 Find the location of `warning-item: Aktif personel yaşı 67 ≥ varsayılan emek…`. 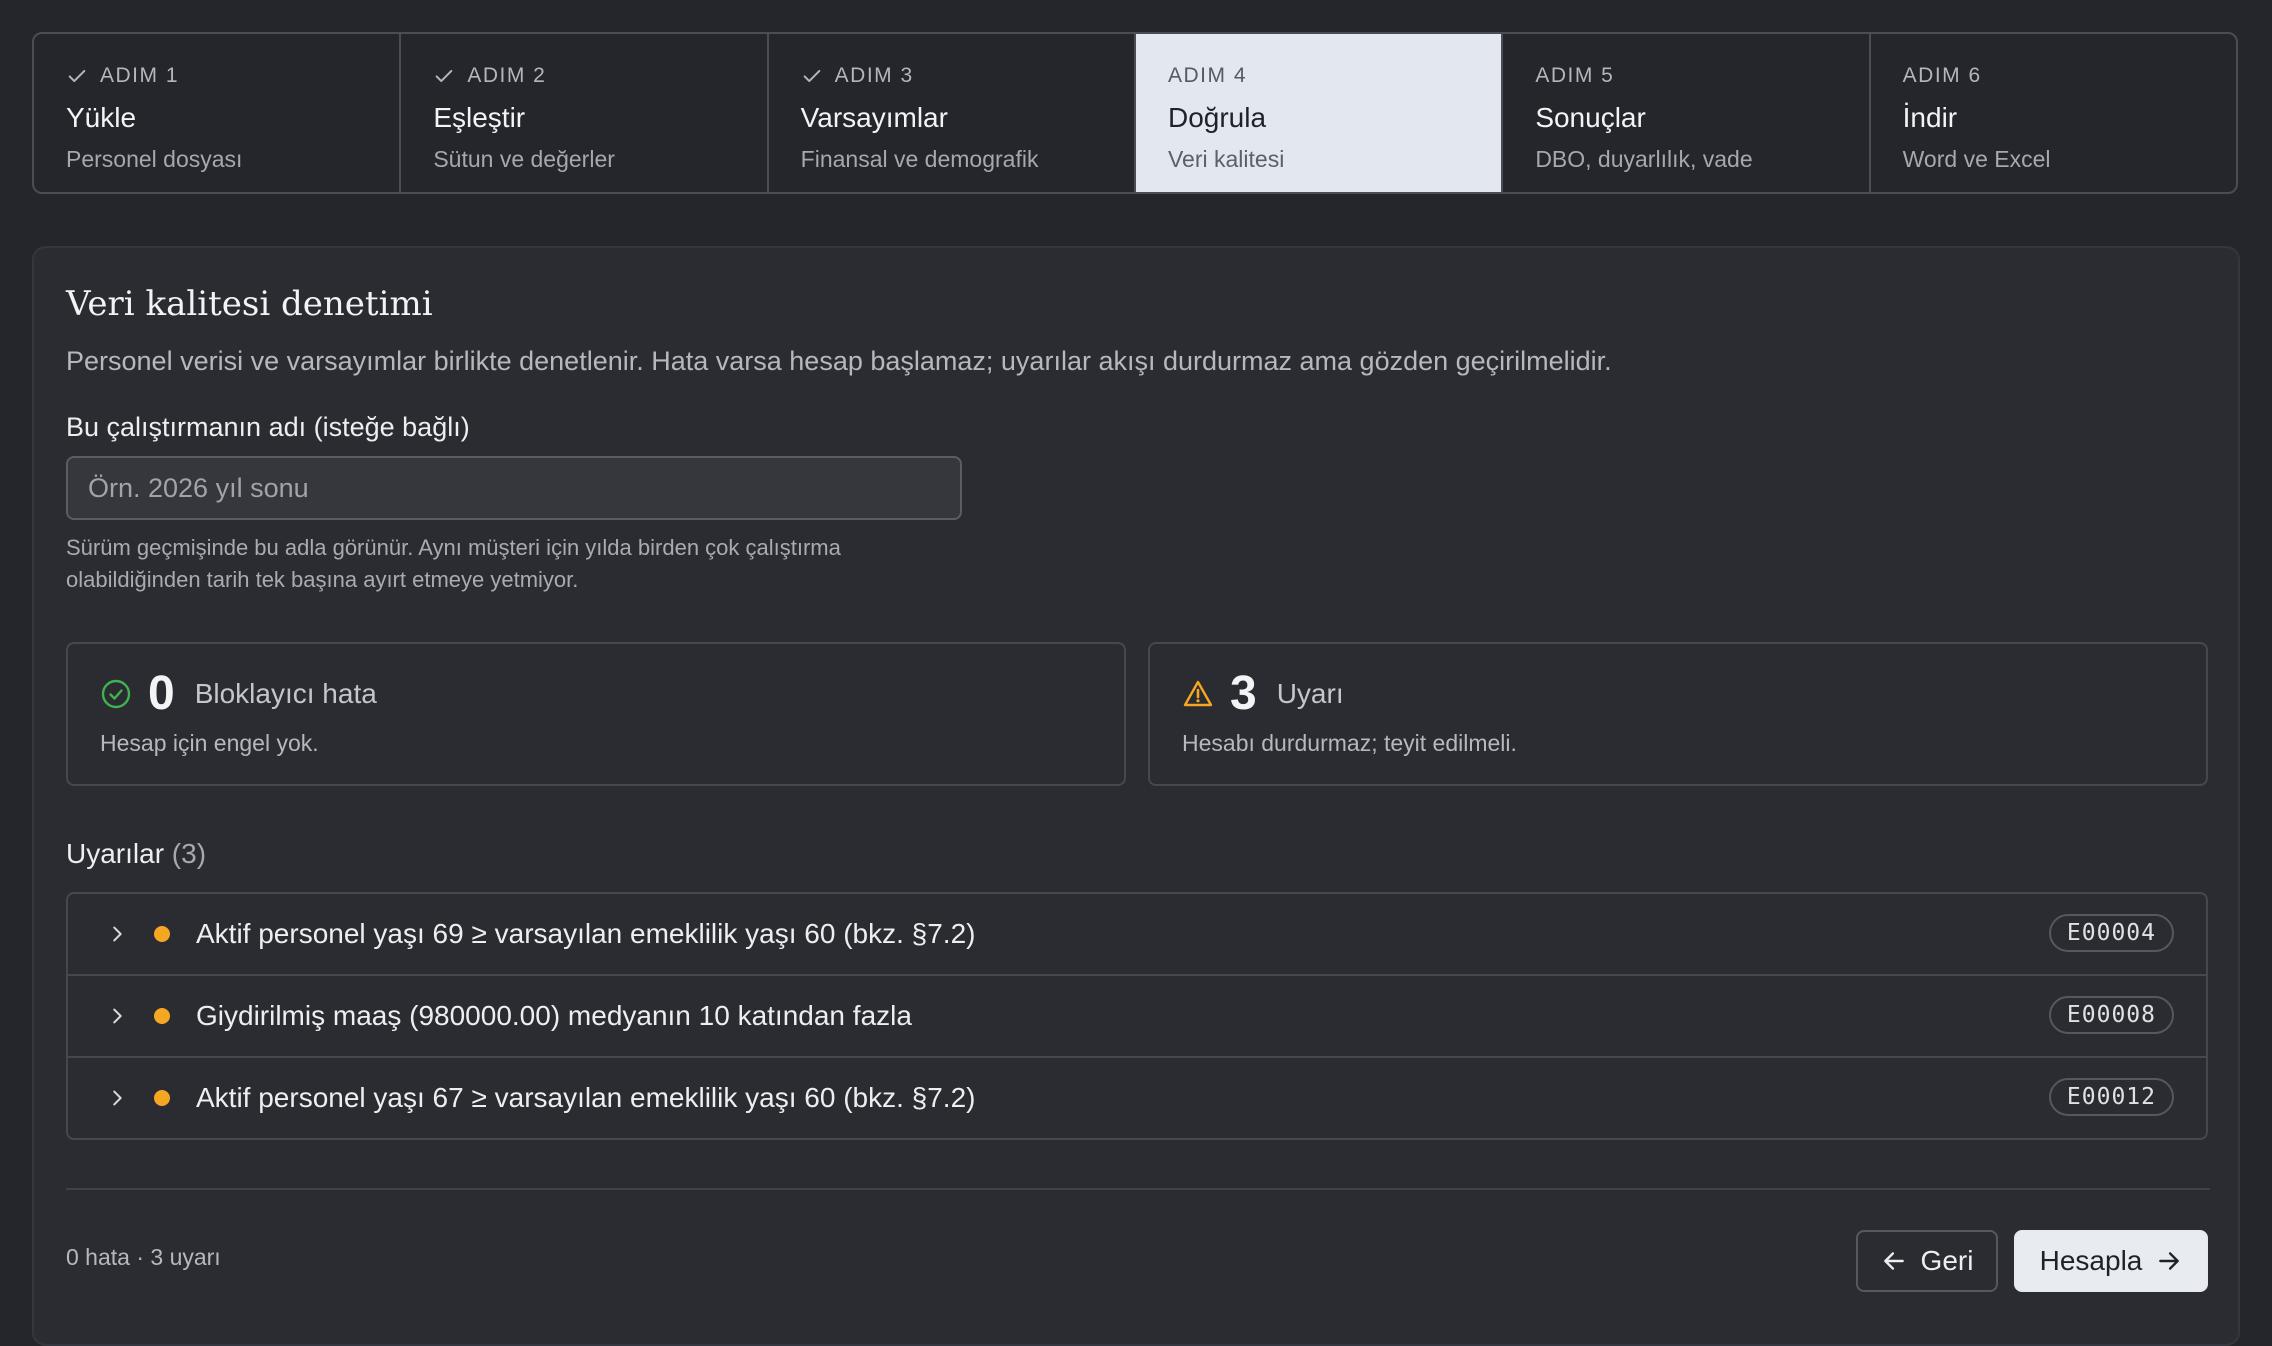

warning-item: Aktif personel yaşı 67 ≥ varsayılan emek… is located at coordinates (1137, 1098).